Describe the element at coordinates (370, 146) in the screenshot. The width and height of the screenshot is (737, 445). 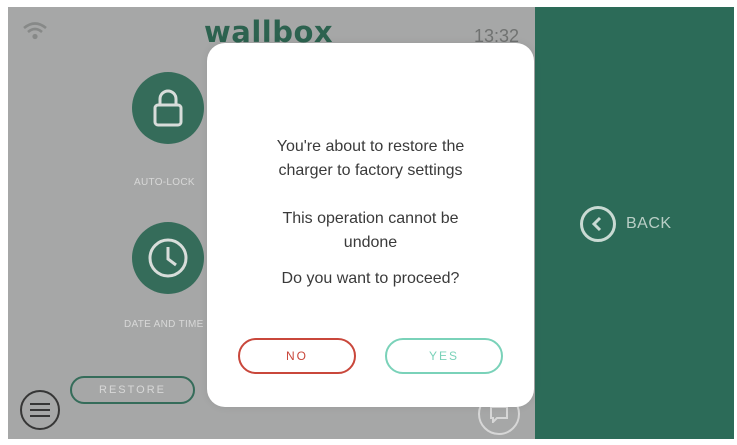
I see `dialog-line-1: You're about to restore the` at that location.